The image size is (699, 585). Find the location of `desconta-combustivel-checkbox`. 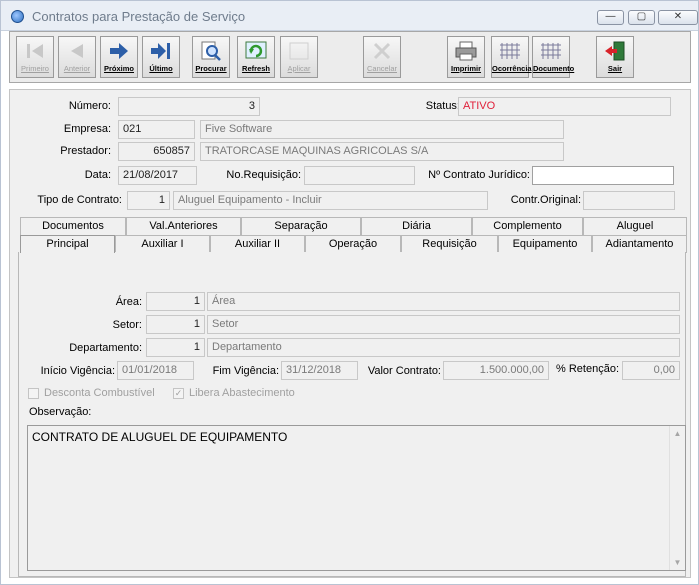

desconta-combustivel-checkbox is located at coordinates (33, 393).